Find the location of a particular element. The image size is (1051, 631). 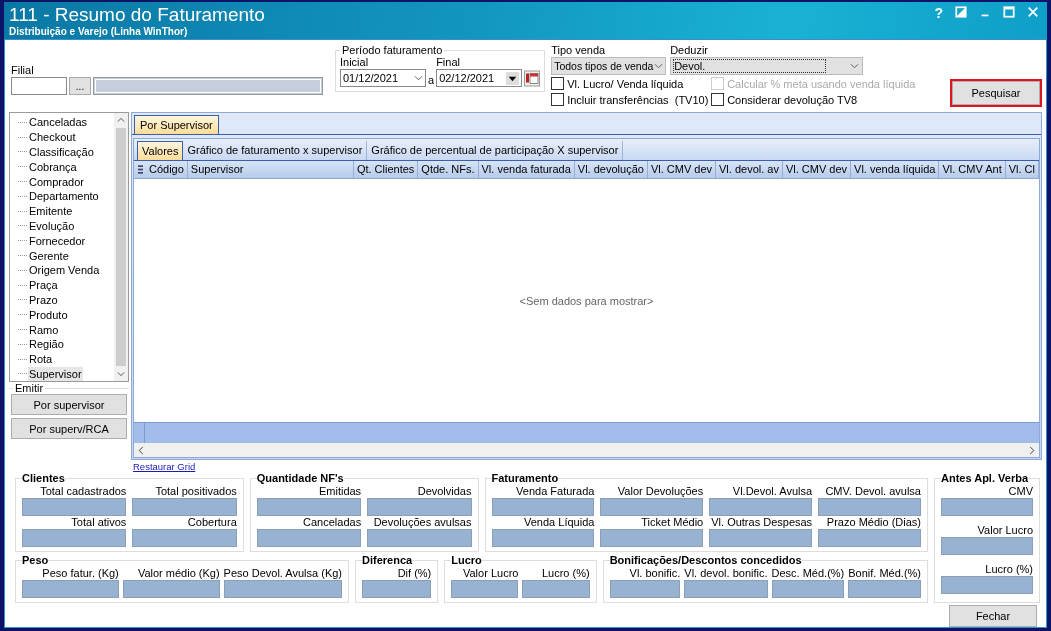

field-label: Desc. Méd.(%) is located at coordinates (808, 573).